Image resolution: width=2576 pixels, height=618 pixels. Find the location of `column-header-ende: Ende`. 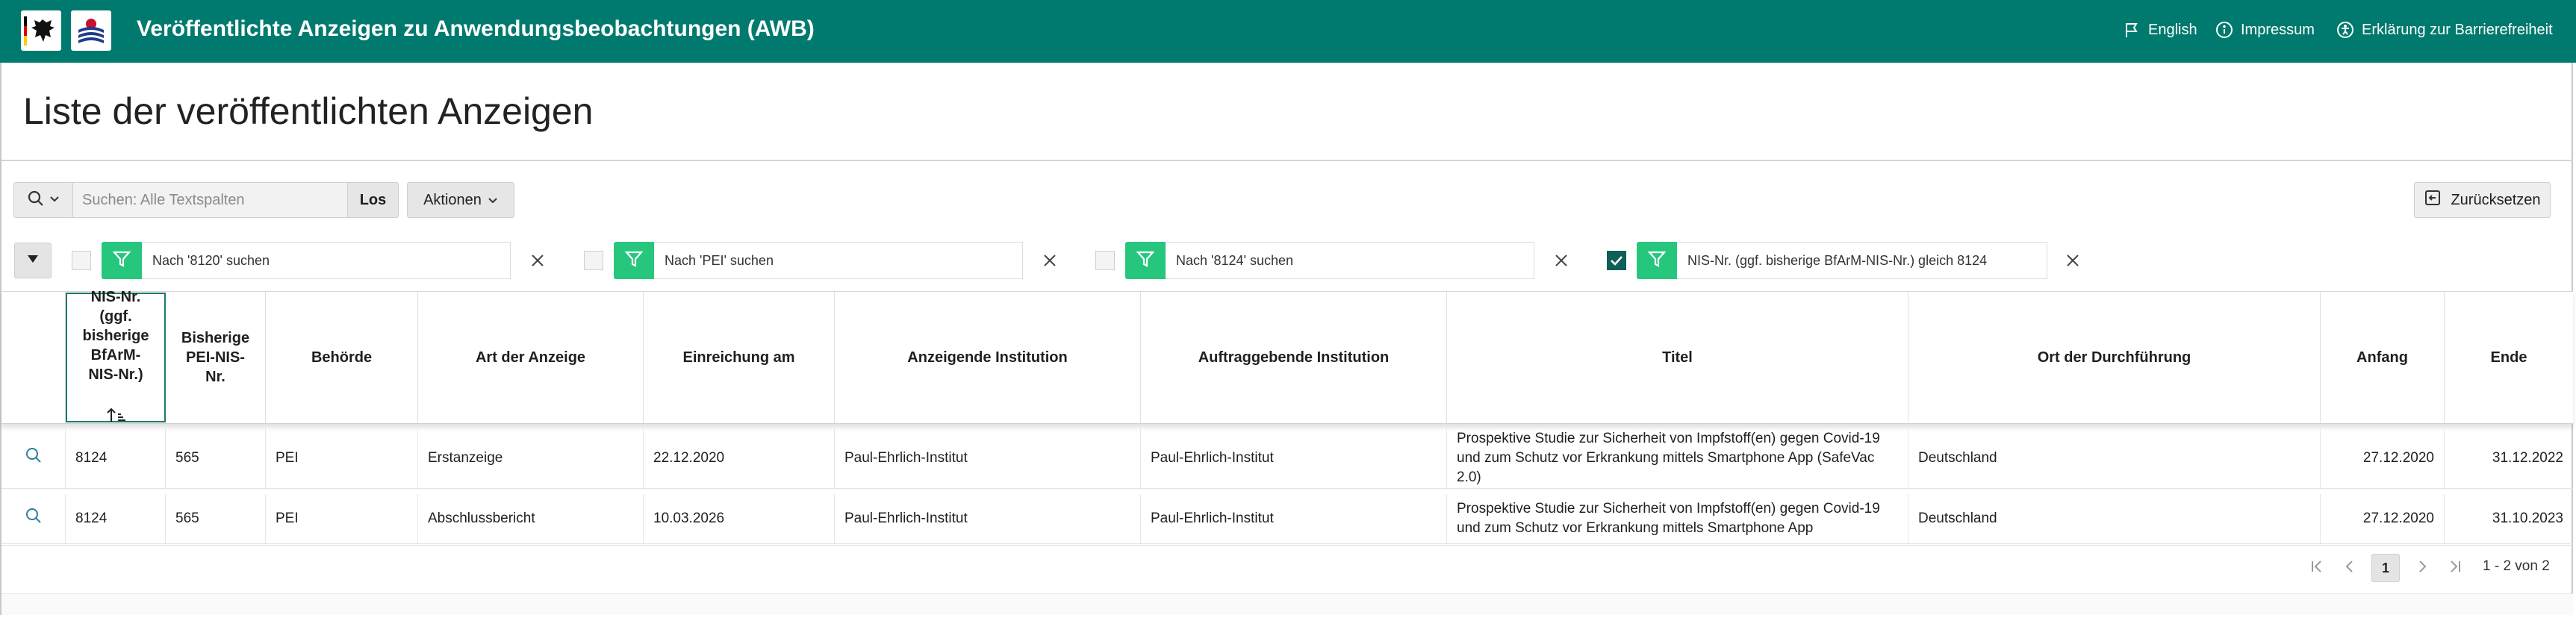

column-header-ende: Ende is located at coordinates (2509, 357).